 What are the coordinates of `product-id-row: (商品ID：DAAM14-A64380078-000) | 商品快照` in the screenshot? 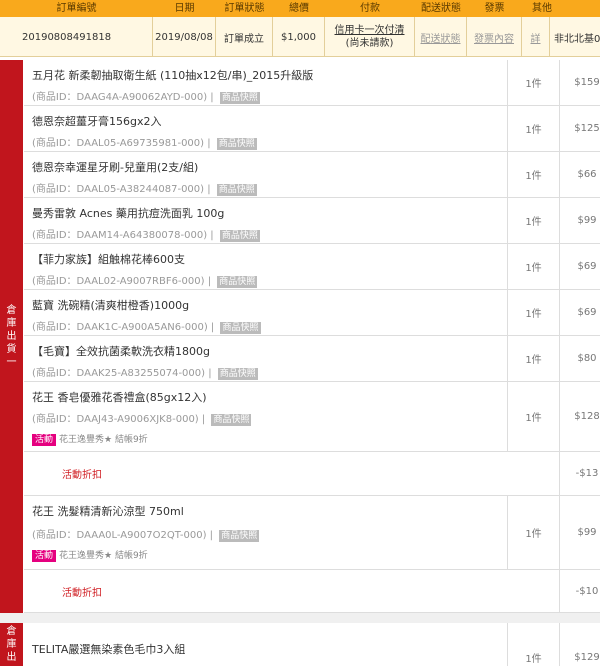 It's located at (146, 236).